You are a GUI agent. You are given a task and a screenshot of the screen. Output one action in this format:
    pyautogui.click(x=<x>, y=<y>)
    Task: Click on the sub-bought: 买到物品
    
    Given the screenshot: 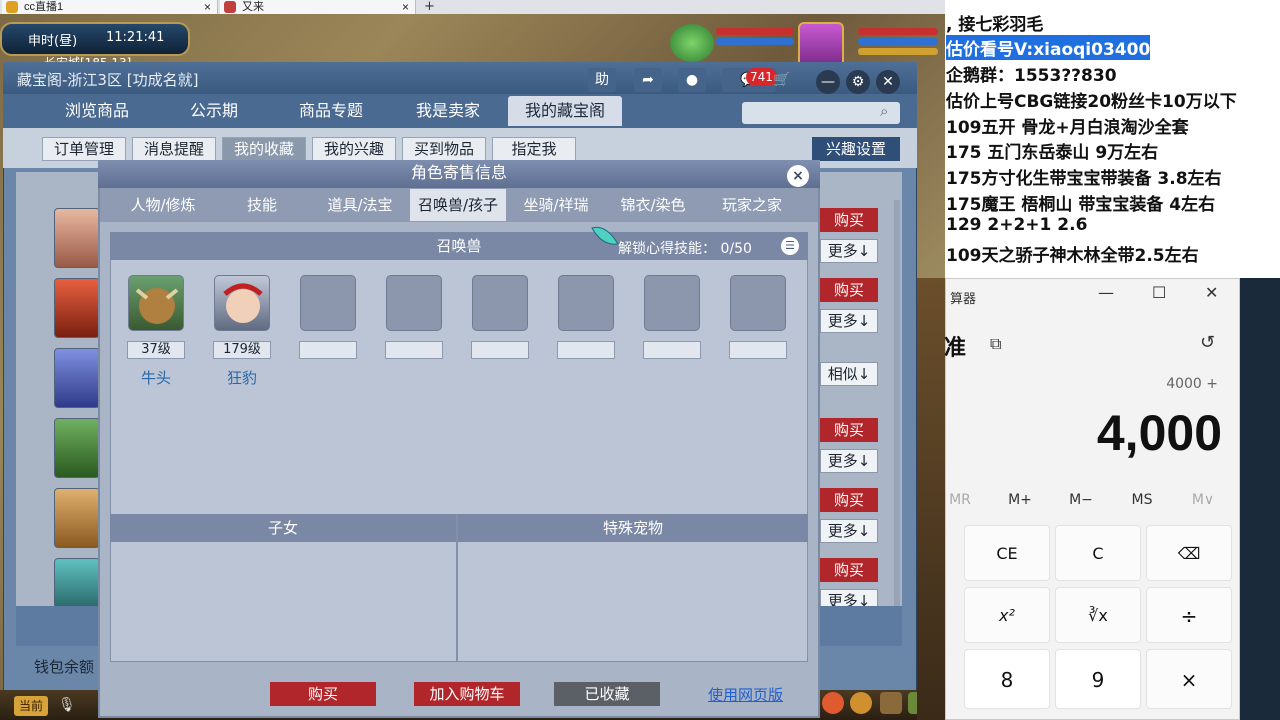 What is the action you would take?
    pyautogui.click(x=444, y=149)
    